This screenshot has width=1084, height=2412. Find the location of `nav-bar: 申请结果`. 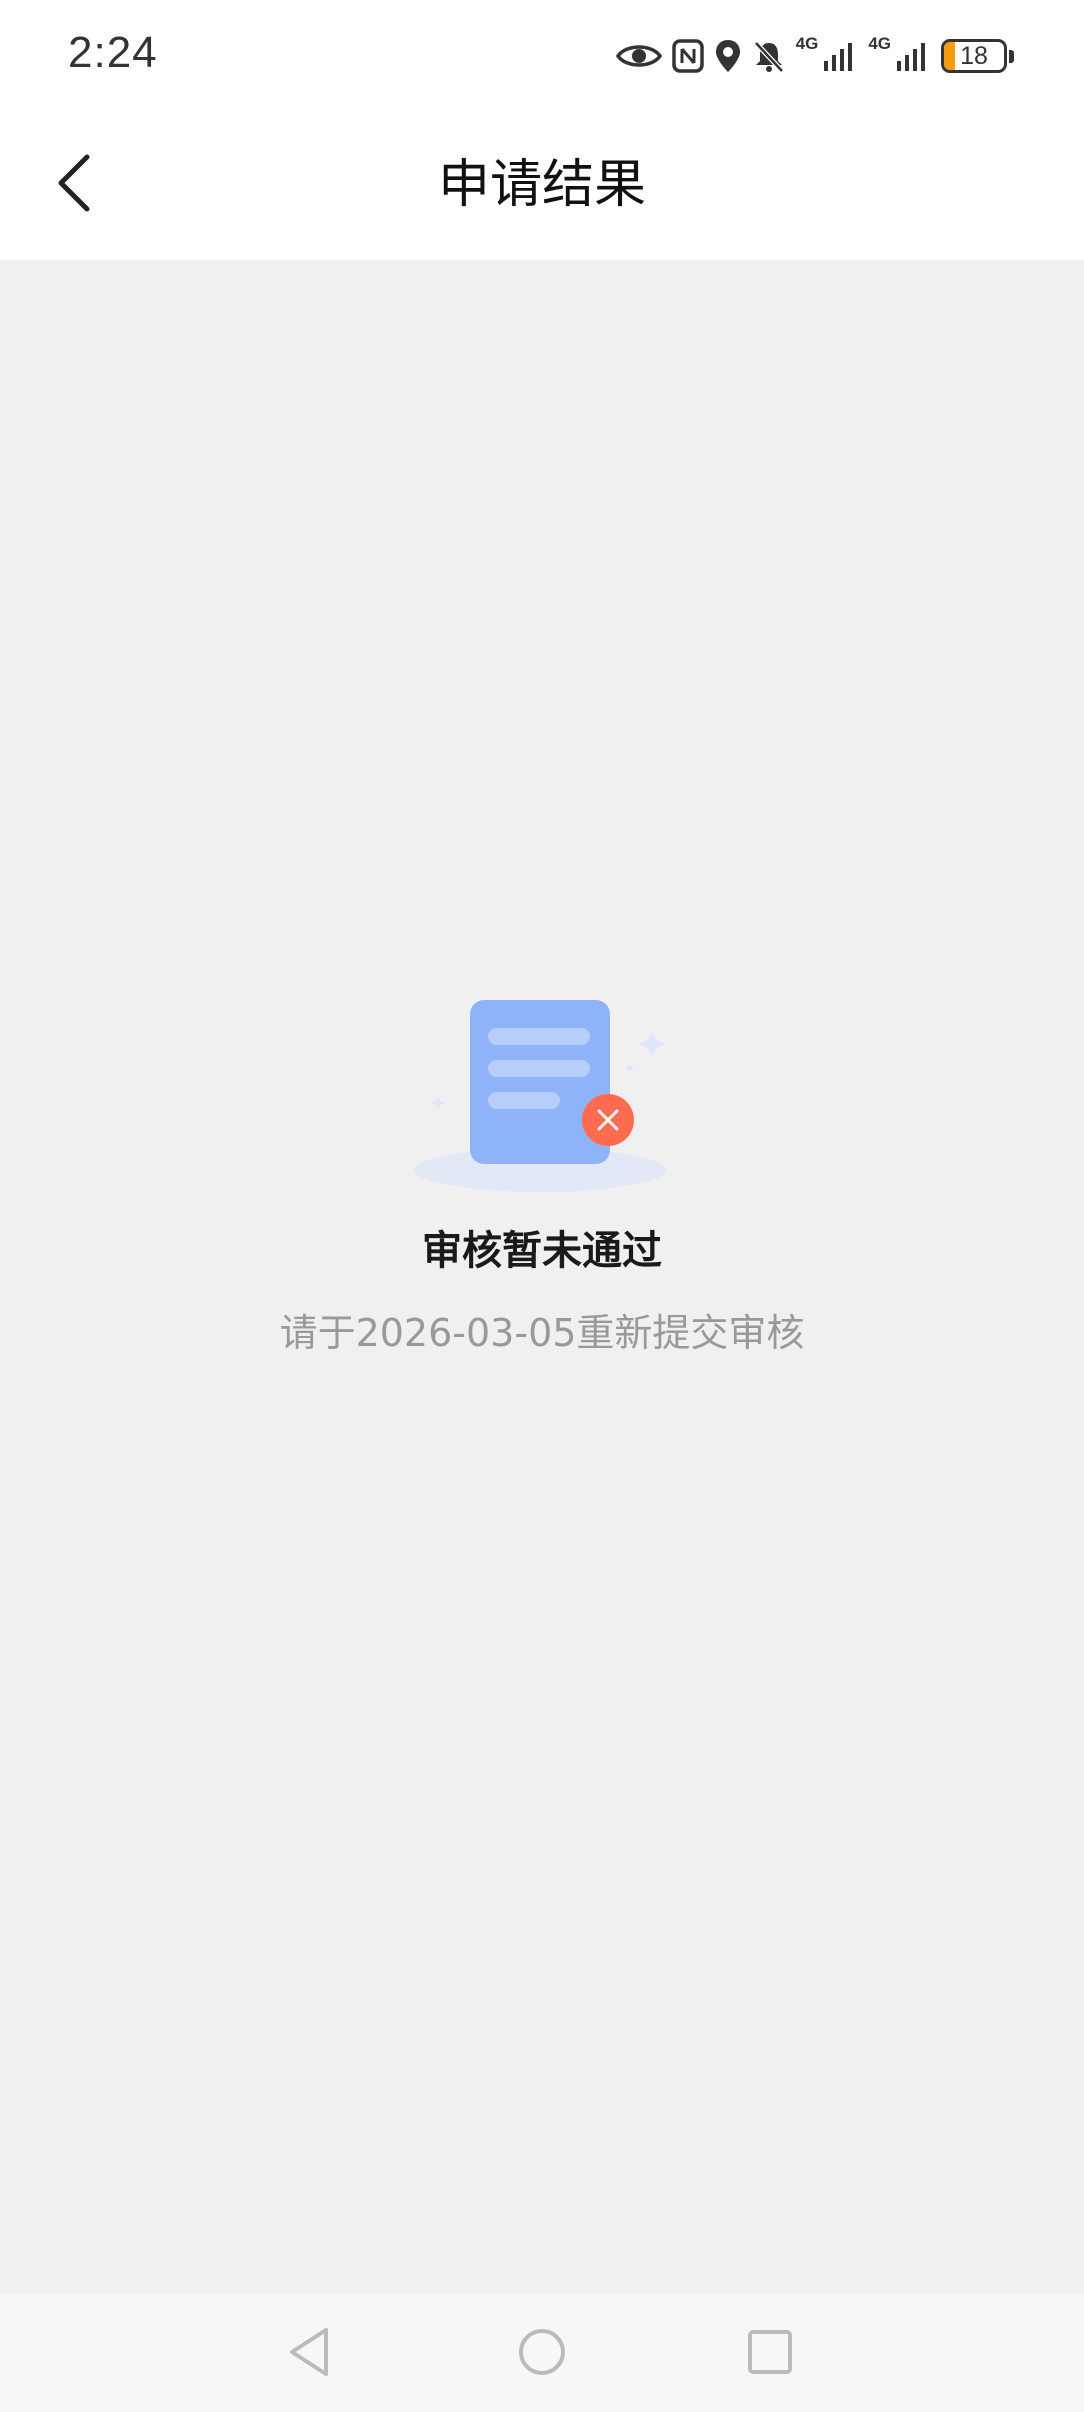

nav-bar: 申请结果 is located at coordinates (542, 185).